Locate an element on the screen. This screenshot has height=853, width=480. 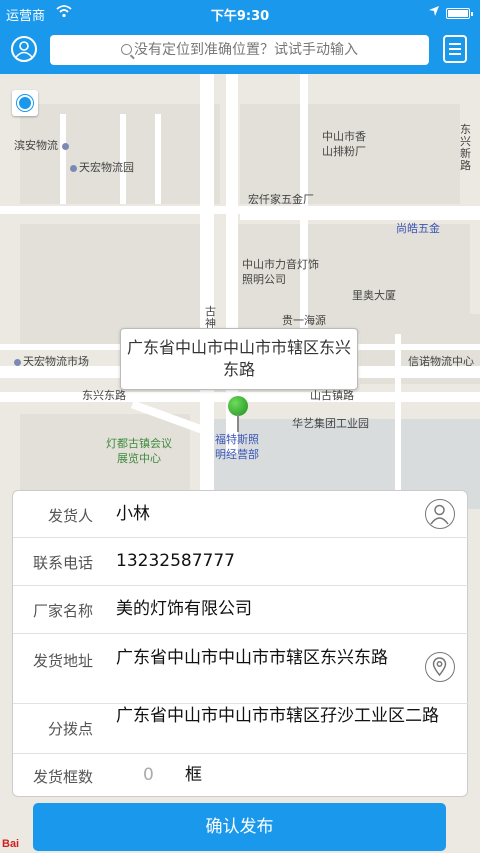
map-label: 华艺集团工业园 is located at coordinates (330, 423).